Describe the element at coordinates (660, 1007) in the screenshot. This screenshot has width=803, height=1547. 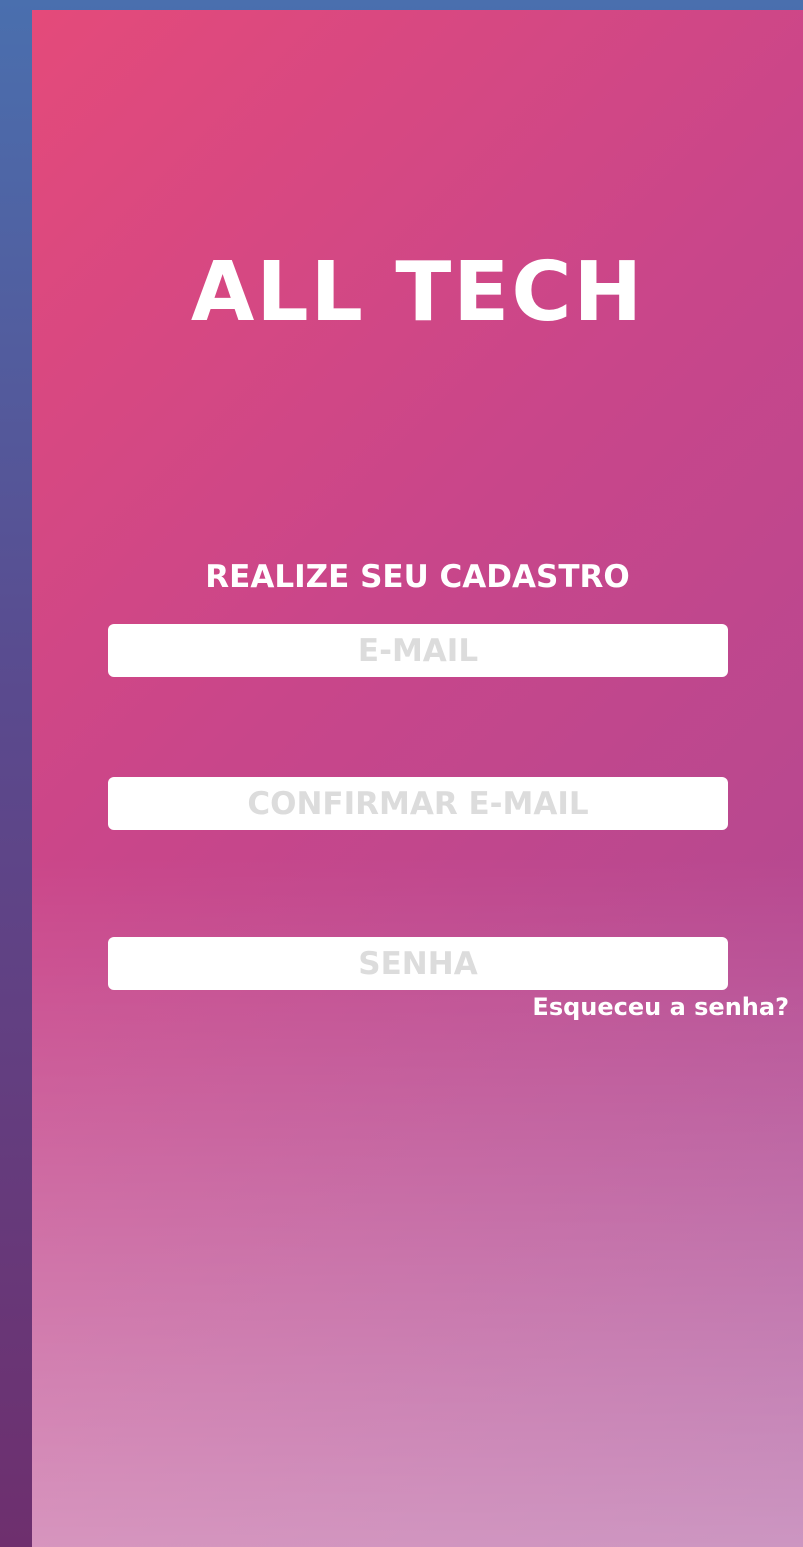
I see `forgot-password-link: Esqueceu a senha?` at that location.